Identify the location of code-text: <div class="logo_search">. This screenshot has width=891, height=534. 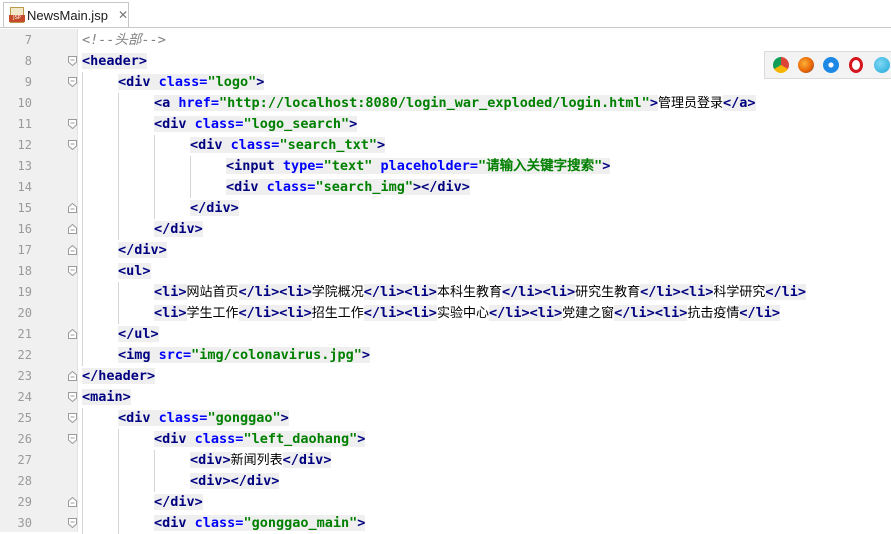
(256, 124).